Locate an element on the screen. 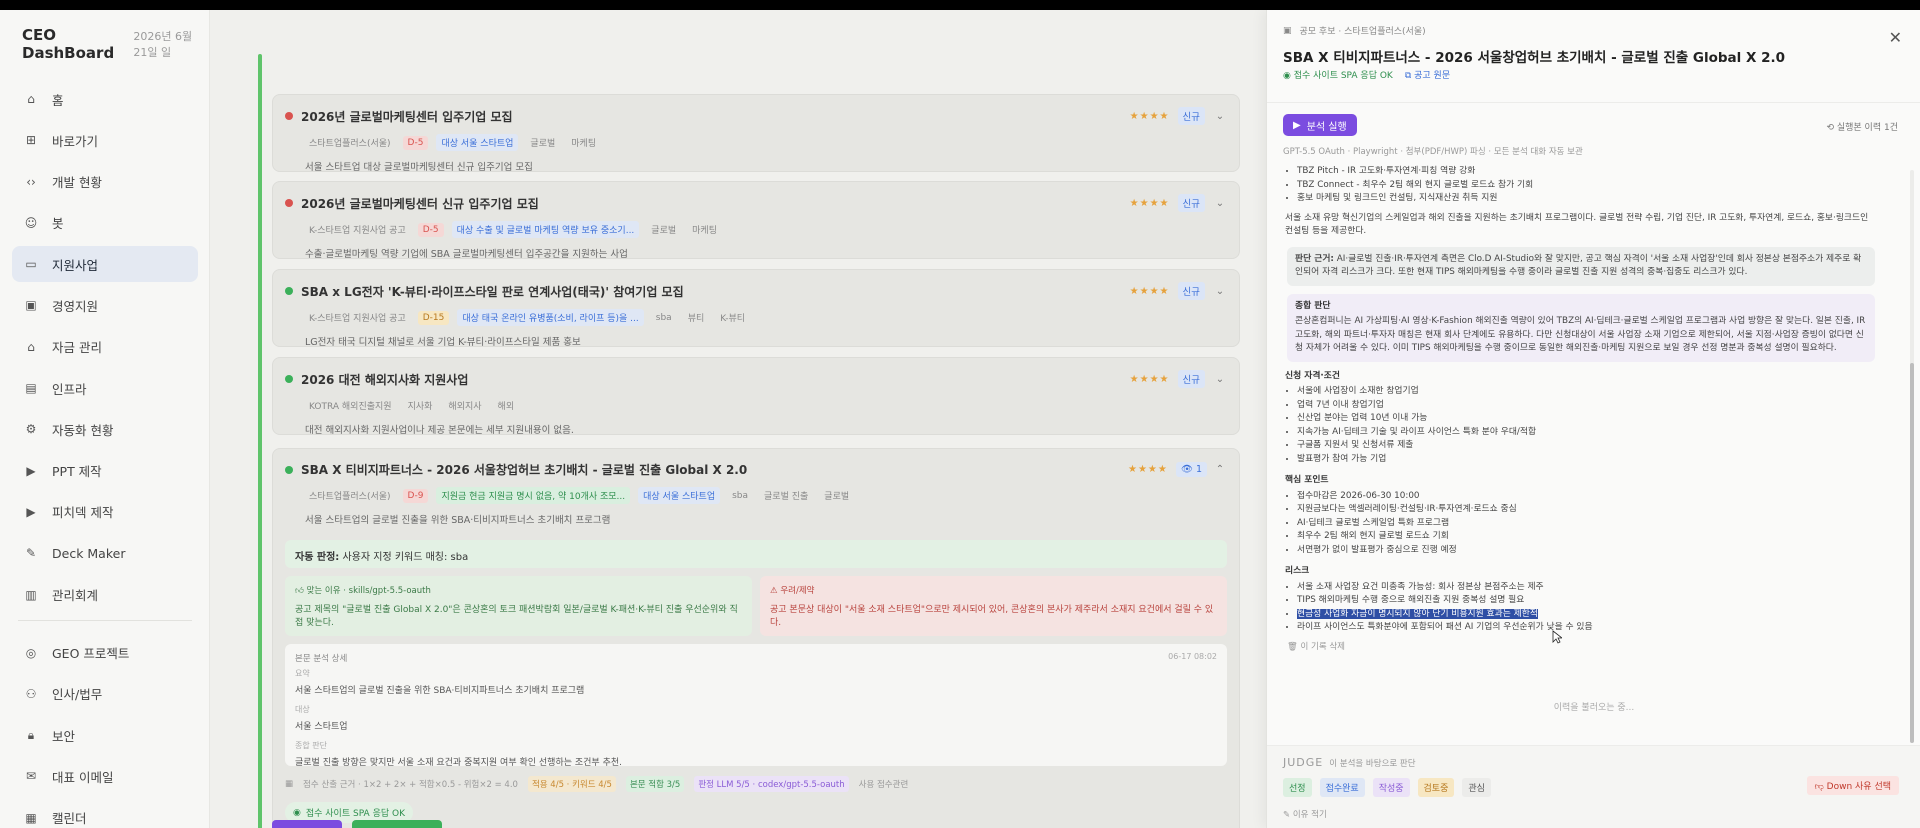 The image size is (1920, 828). home-icon: ⌂ is located at coordinates (31, 99).